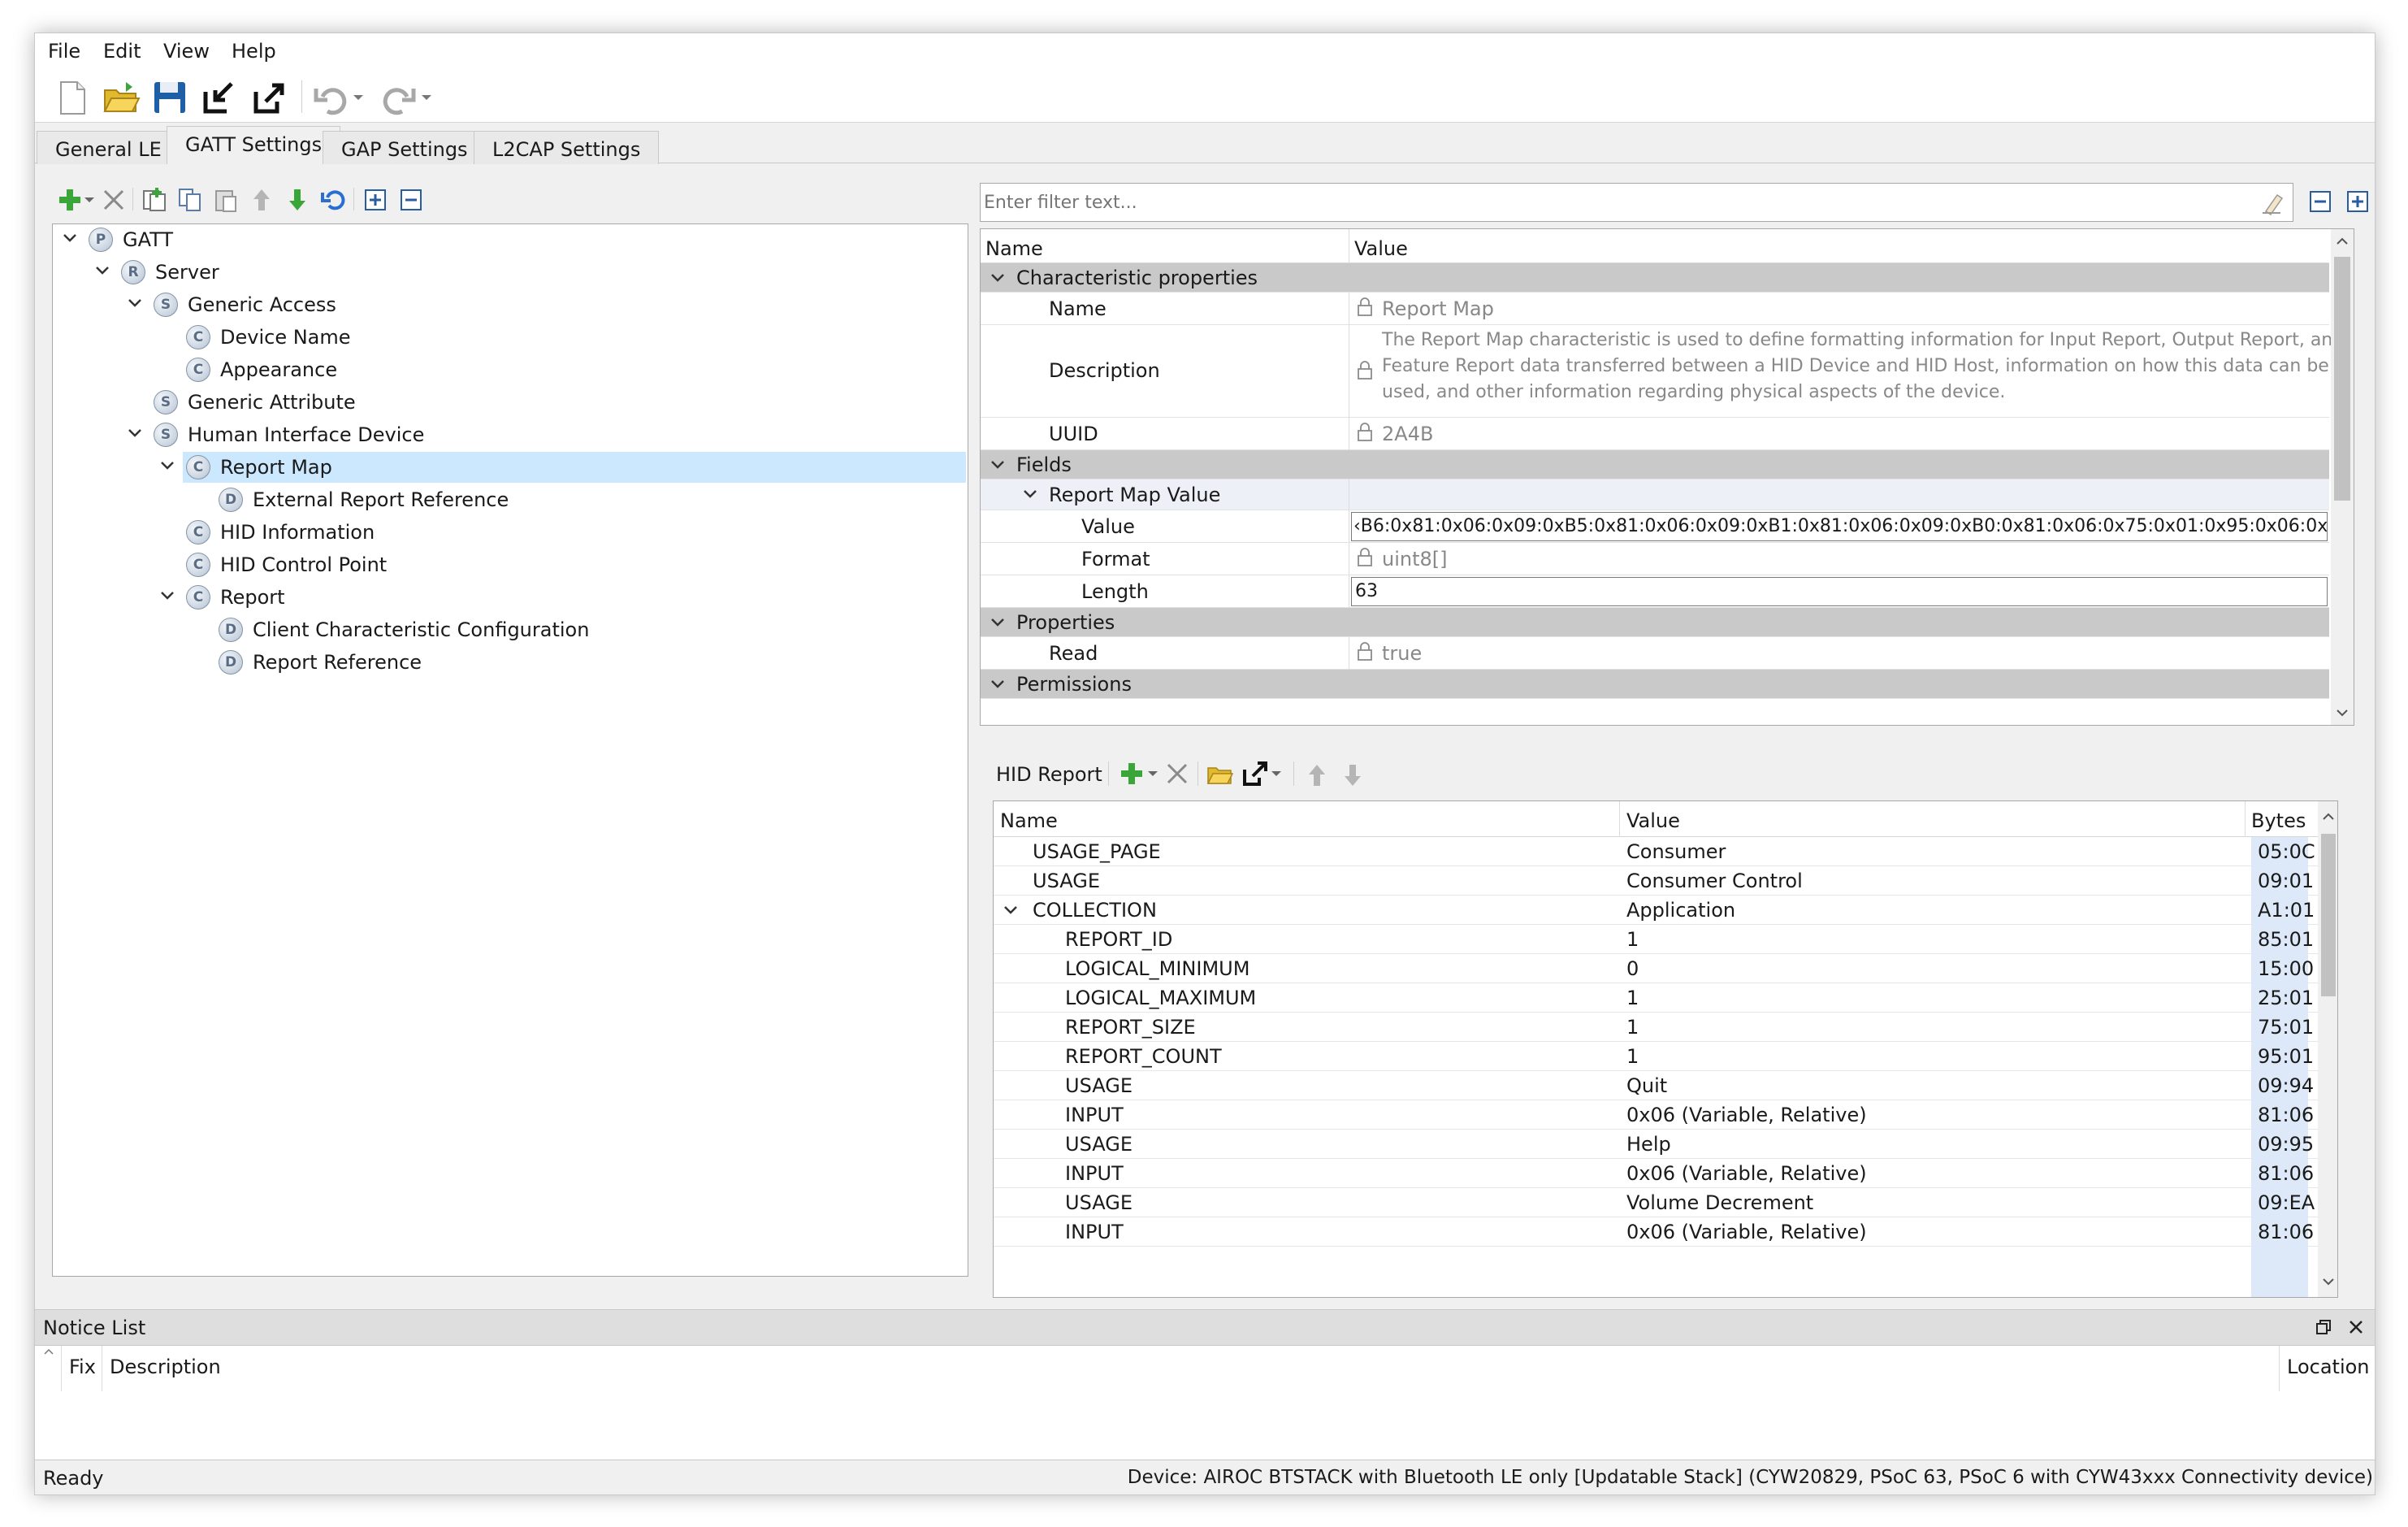  I want to click on tree-item-appearance: C Appearance, so click(510, 369).